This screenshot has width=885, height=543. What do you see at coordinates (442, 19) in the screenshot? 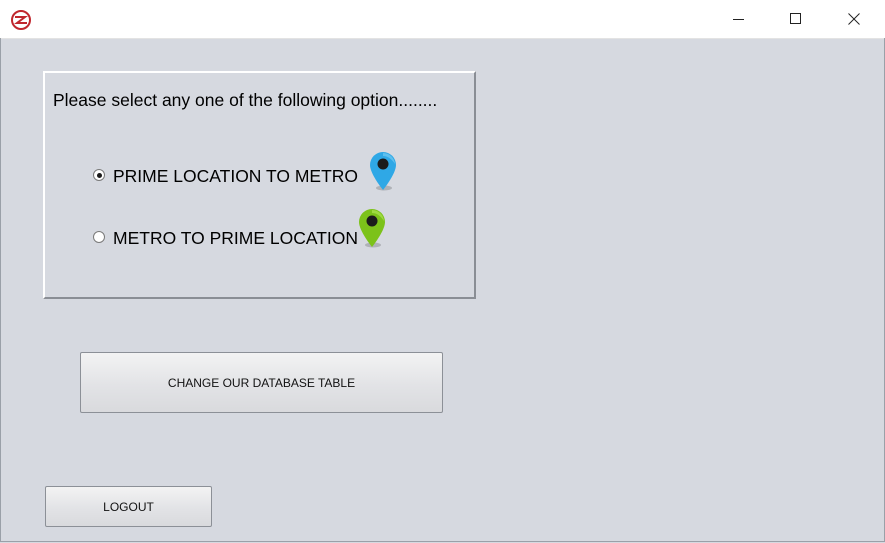
I see `title-bar` at bounding box center [442, 19].